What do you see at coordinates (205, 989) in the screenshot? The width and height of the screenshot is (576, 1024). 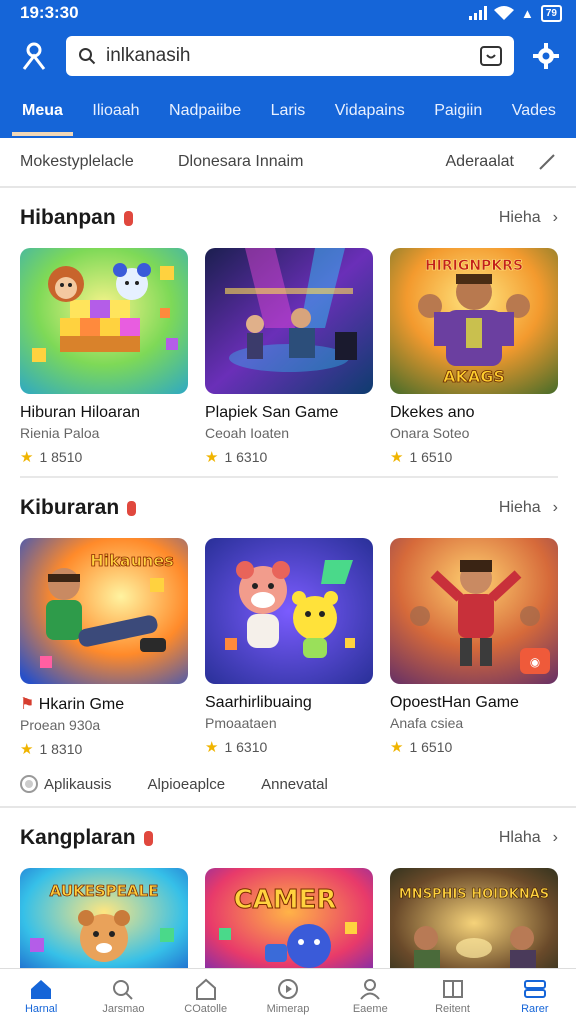 I see `store-icon` at bounding box center [205, 989].